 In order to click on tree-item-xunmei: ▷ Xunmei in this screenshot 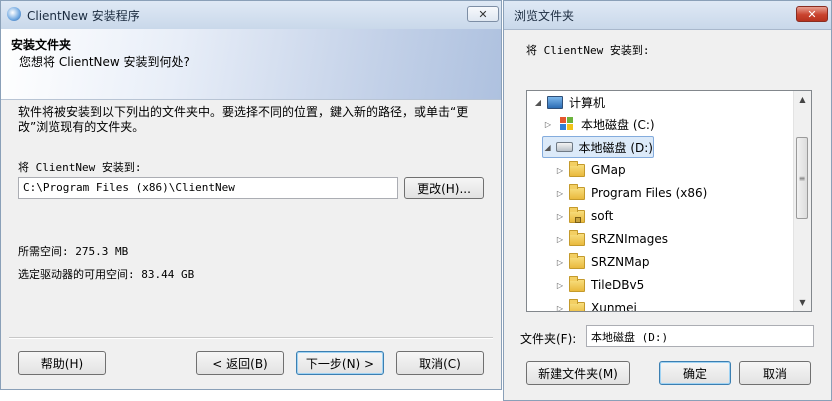, I will do `click(596, 304)`.